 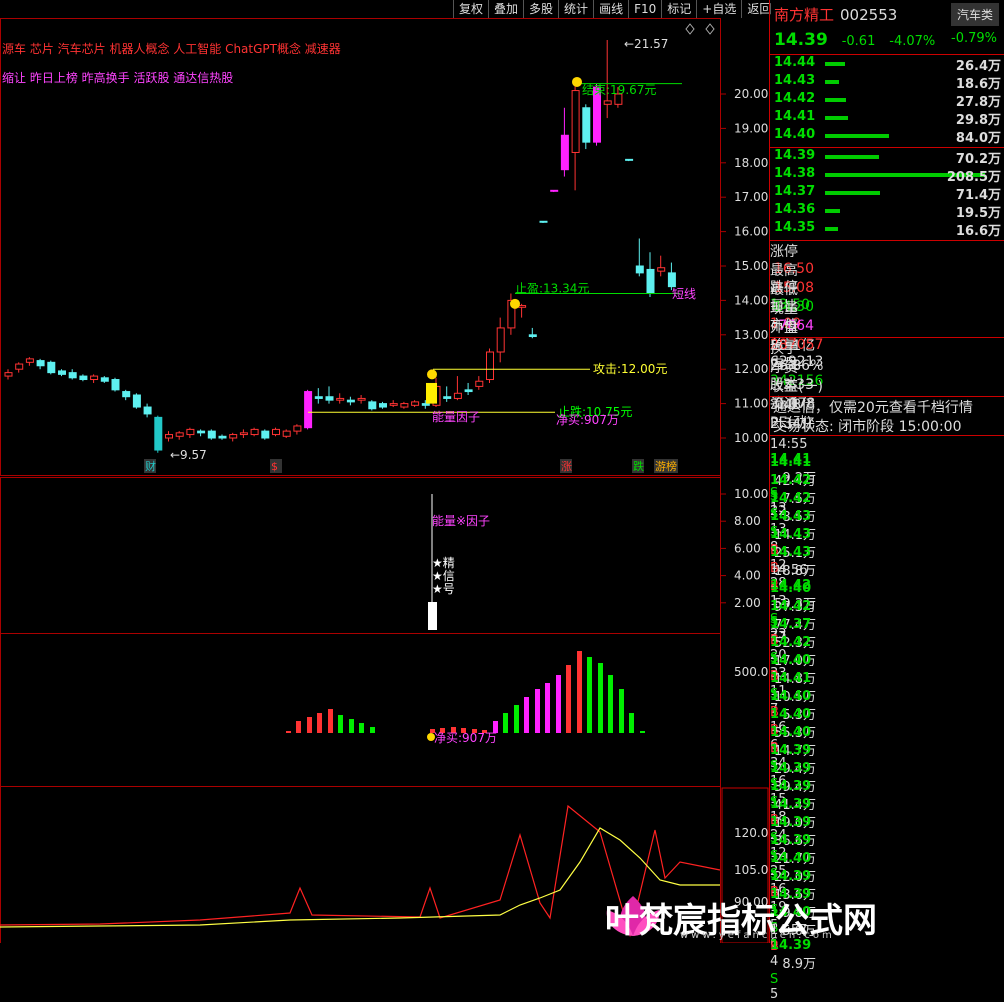 What do you see at coordinates (887, 505) in the screenshot?
I see `trade-row: 14.42 7.5万 S 13` at bounding box center [887, 505].